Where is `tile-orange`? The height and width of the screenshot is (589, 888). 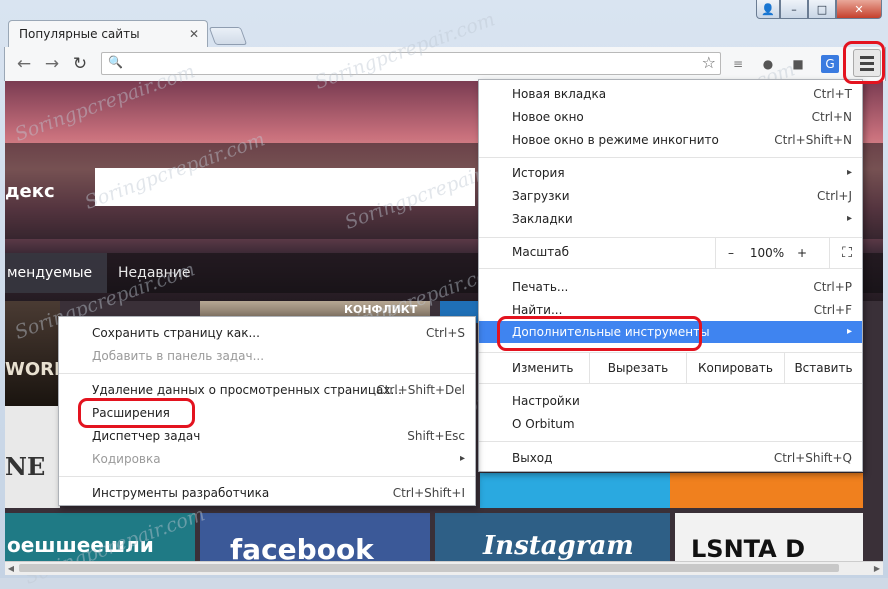
tile-orange is located at coordinates (766, 490).